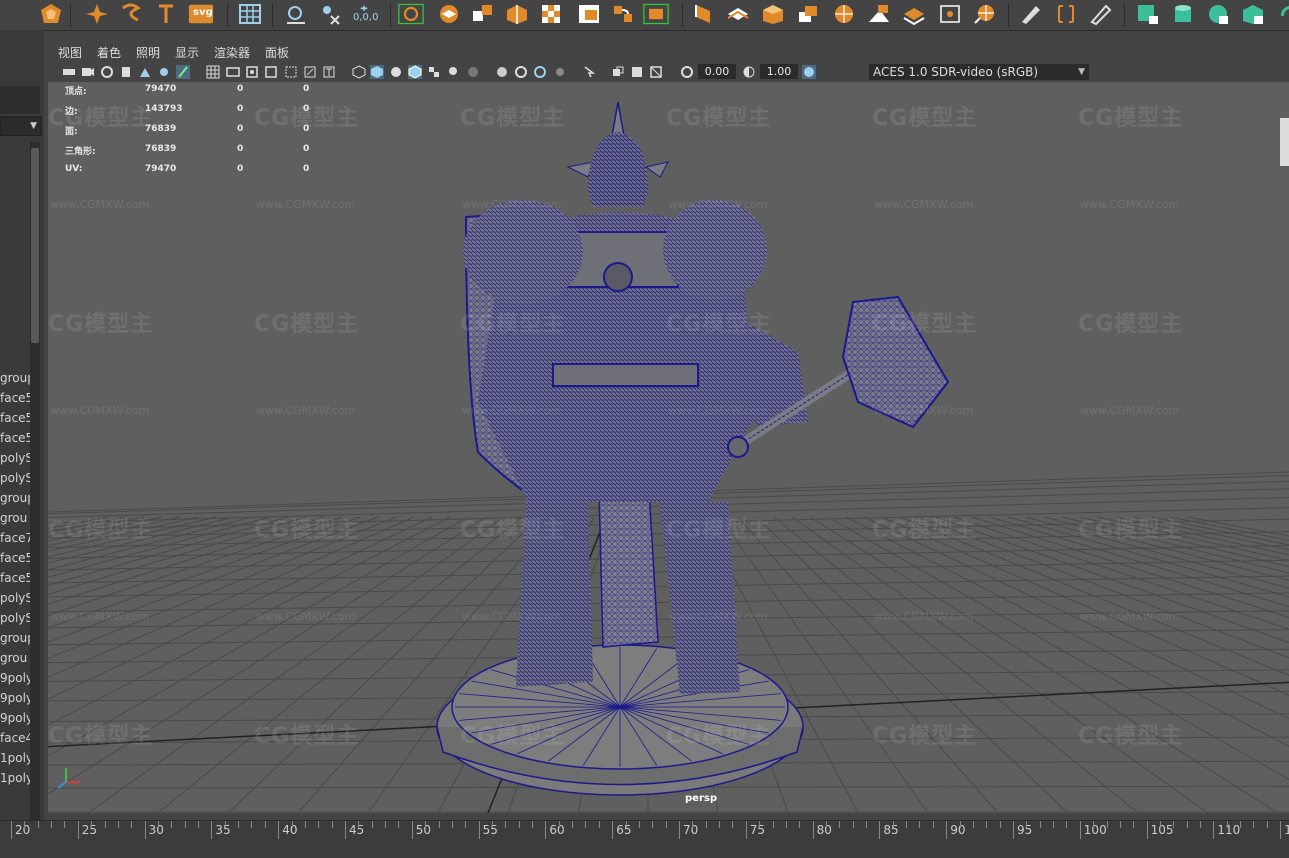 The width and height of the screenshot is (1289, 858). I want to click on grease-pencil-icon, so click(183, 72).